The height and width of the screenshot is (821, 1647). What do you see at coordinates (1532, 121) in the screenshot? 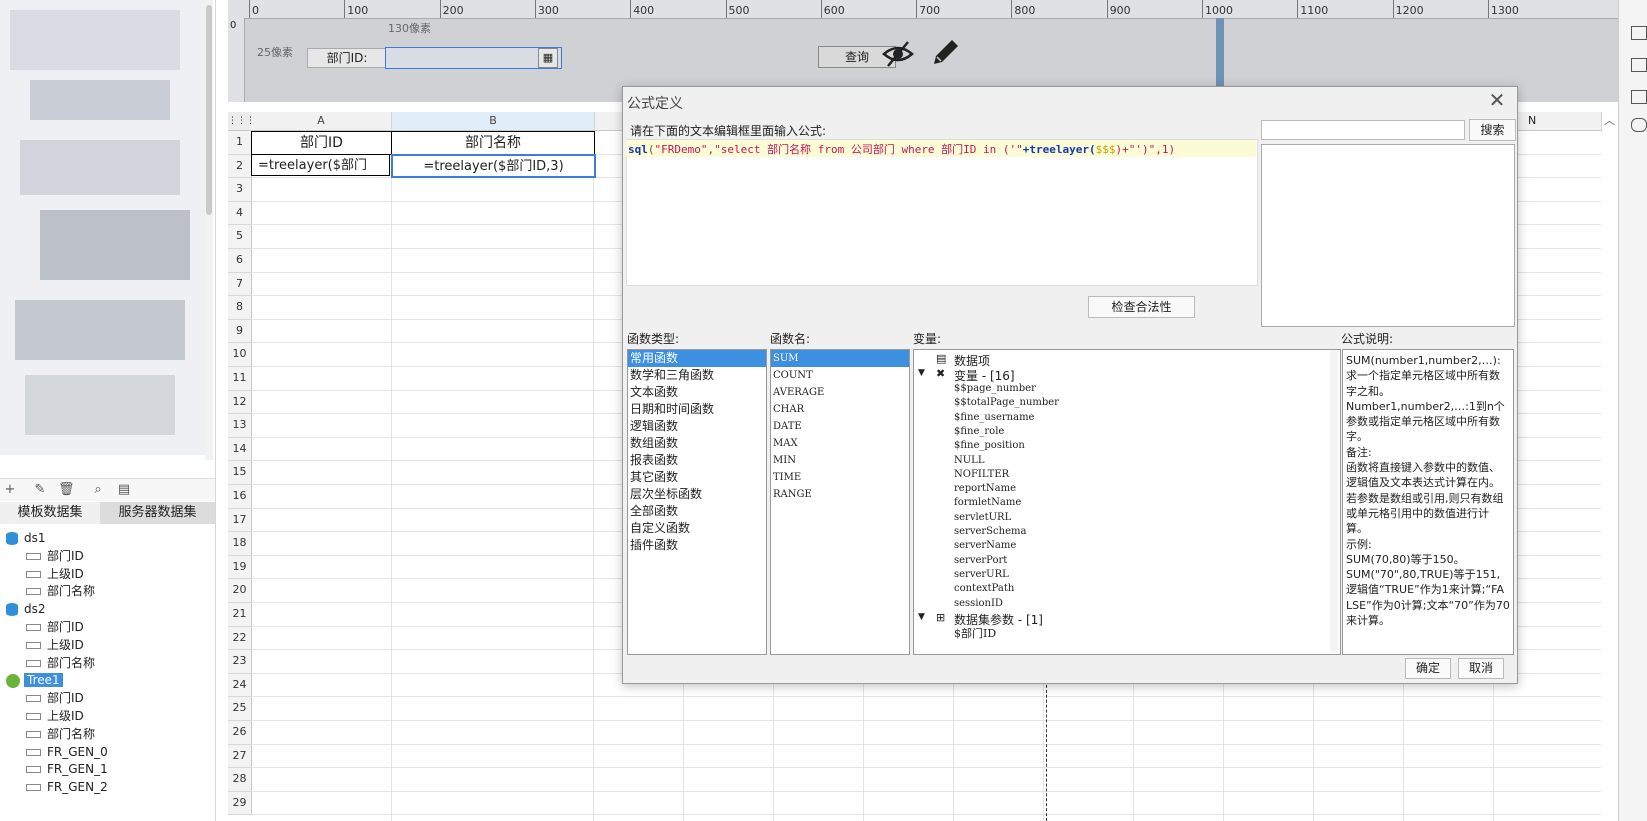
I see `col-header-n: N` at bounding box center [1532, 121].